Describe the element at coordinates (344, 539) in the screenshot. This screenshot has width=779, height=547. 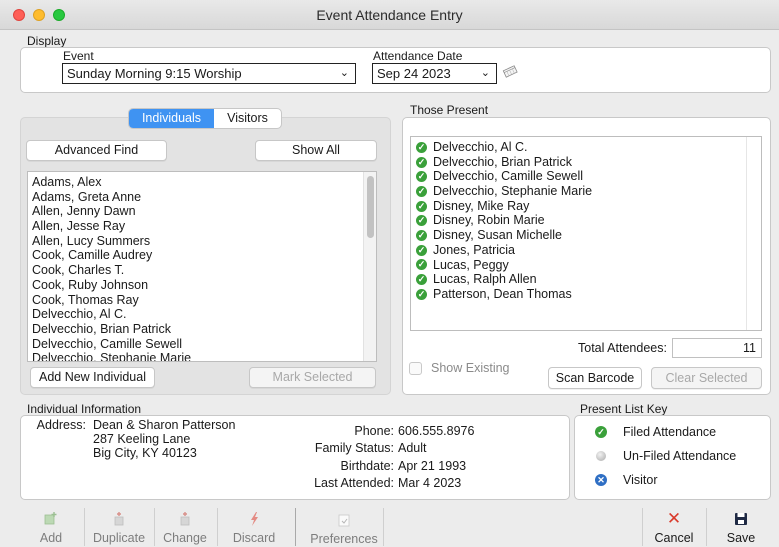
I see `preferences-label: Preferences` at that location.